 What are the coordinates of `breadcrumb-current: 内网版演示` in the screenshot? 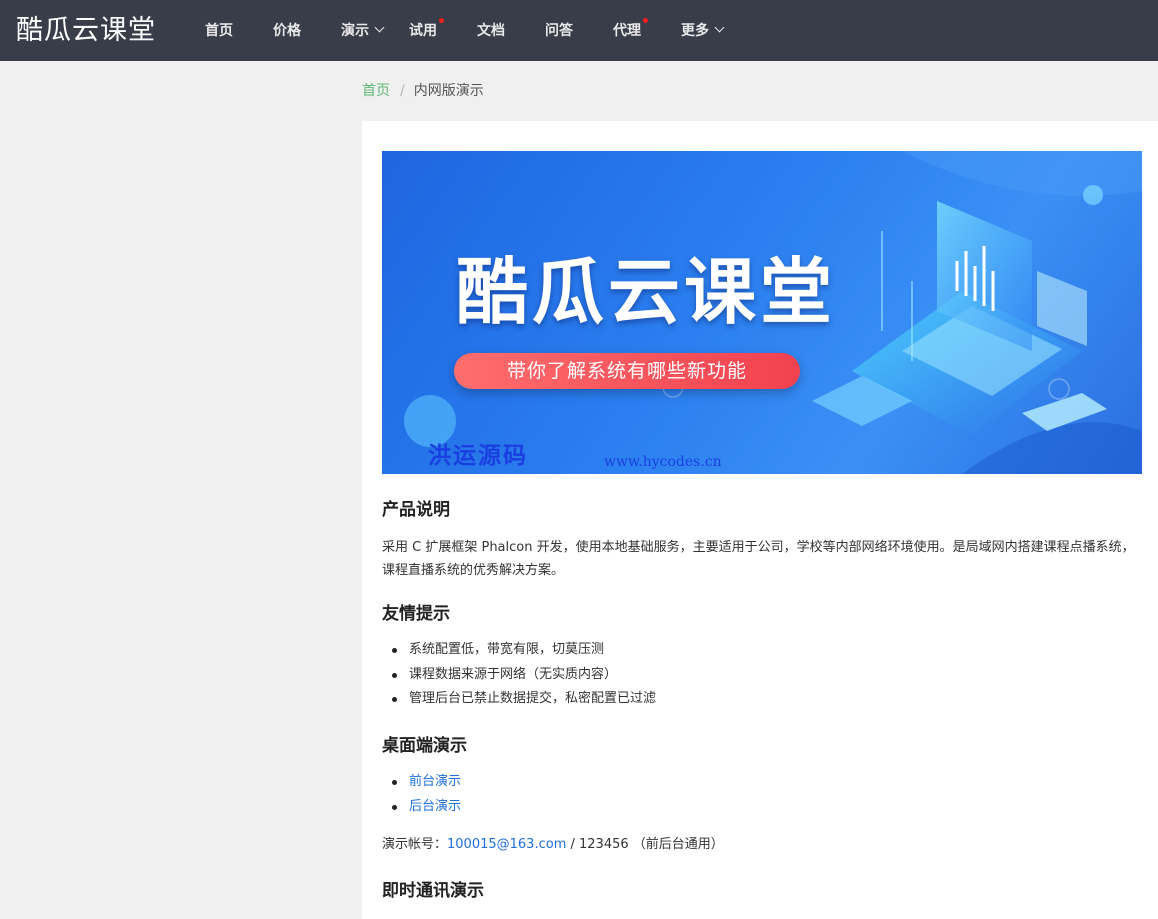 It's located at (448, 91).